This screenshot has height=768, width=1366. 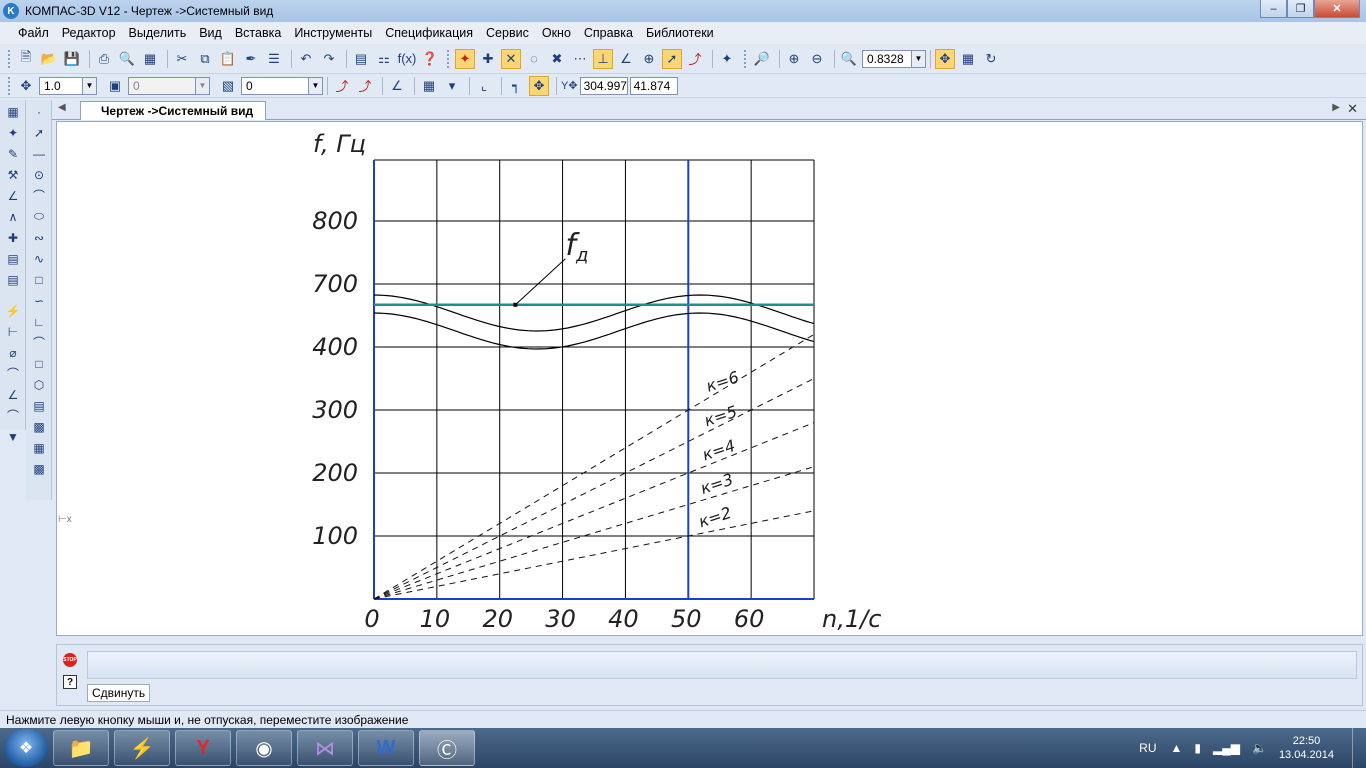 What do you see at coordinates (1352, 109) in the screenshot?
I see `tab-close-icon: ✕` at bounding box center [1352, 109].